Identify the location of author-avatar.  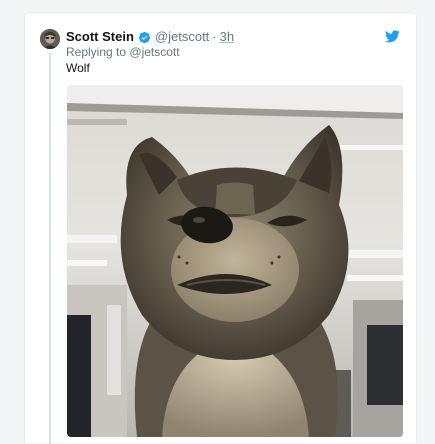
(50, 39).